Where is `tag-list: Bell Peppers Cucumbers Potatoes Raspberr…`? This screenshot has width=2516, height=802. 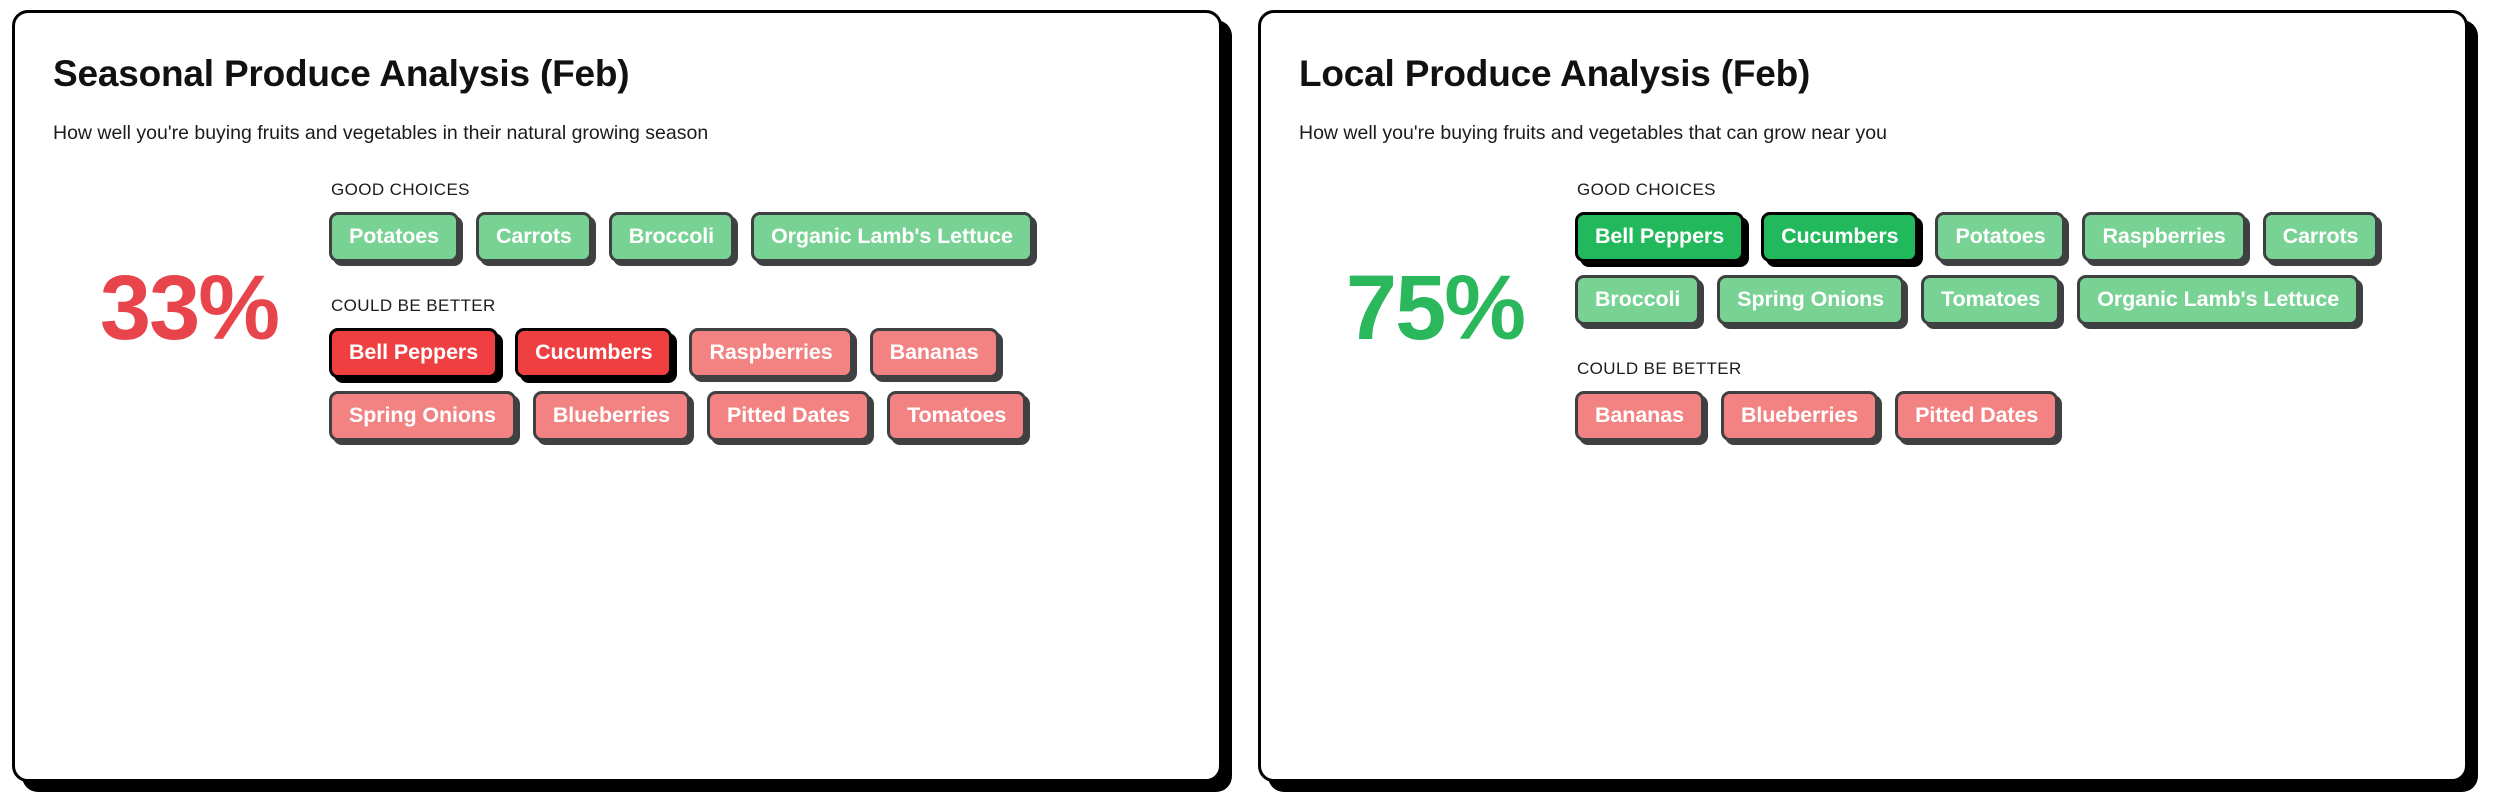 tag-list: Bell Peppers Cucumbers Potatoes Raspberr… is located at coordinates (2003, 268).